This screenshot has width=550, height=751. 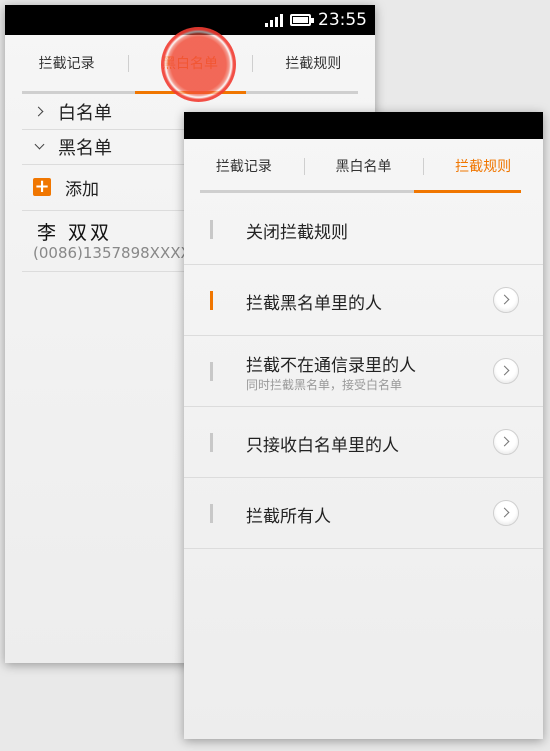 I want to click on tab-underline, so click(x=360, y=191).